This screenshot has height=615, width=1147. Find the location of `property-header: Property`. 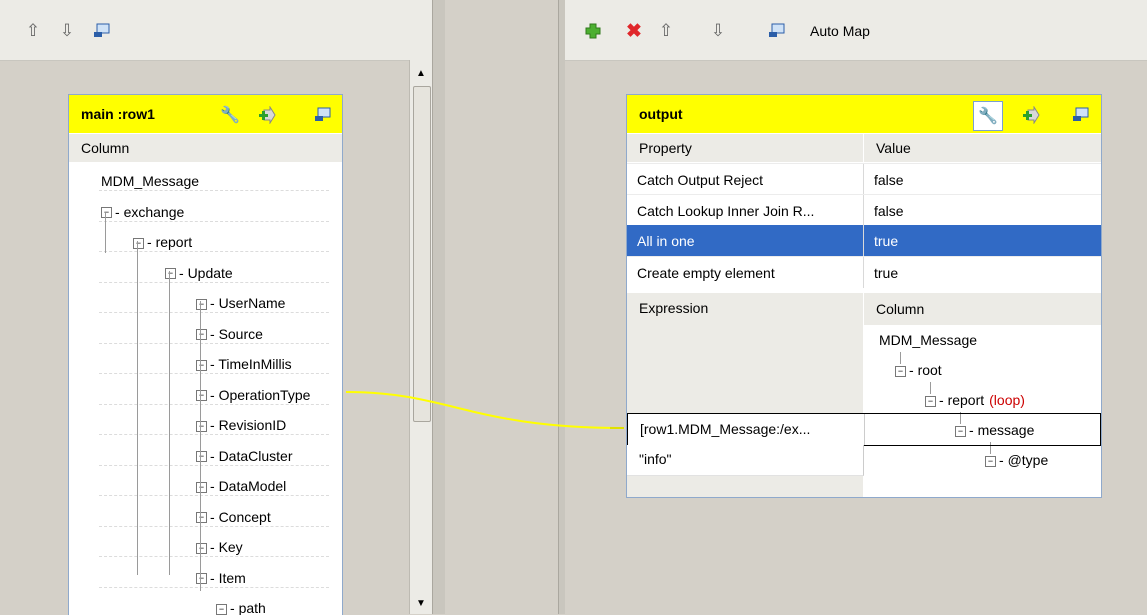

property-header: Property is located at coordinates (745, 148).